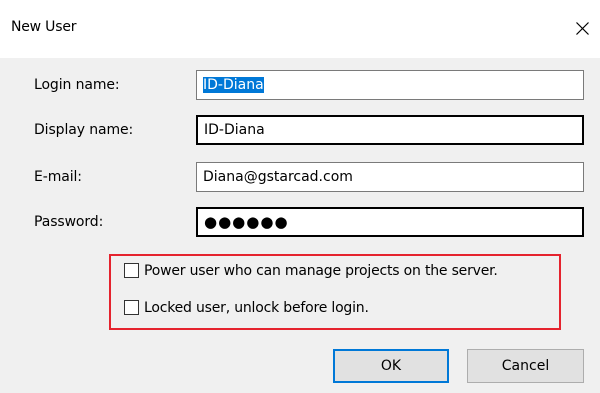 The width and height of the screenshot is (600, 393). Describe the element at coordinates (77, 85) in the screenshot. I see `login-name-label: Login name:` at that location.